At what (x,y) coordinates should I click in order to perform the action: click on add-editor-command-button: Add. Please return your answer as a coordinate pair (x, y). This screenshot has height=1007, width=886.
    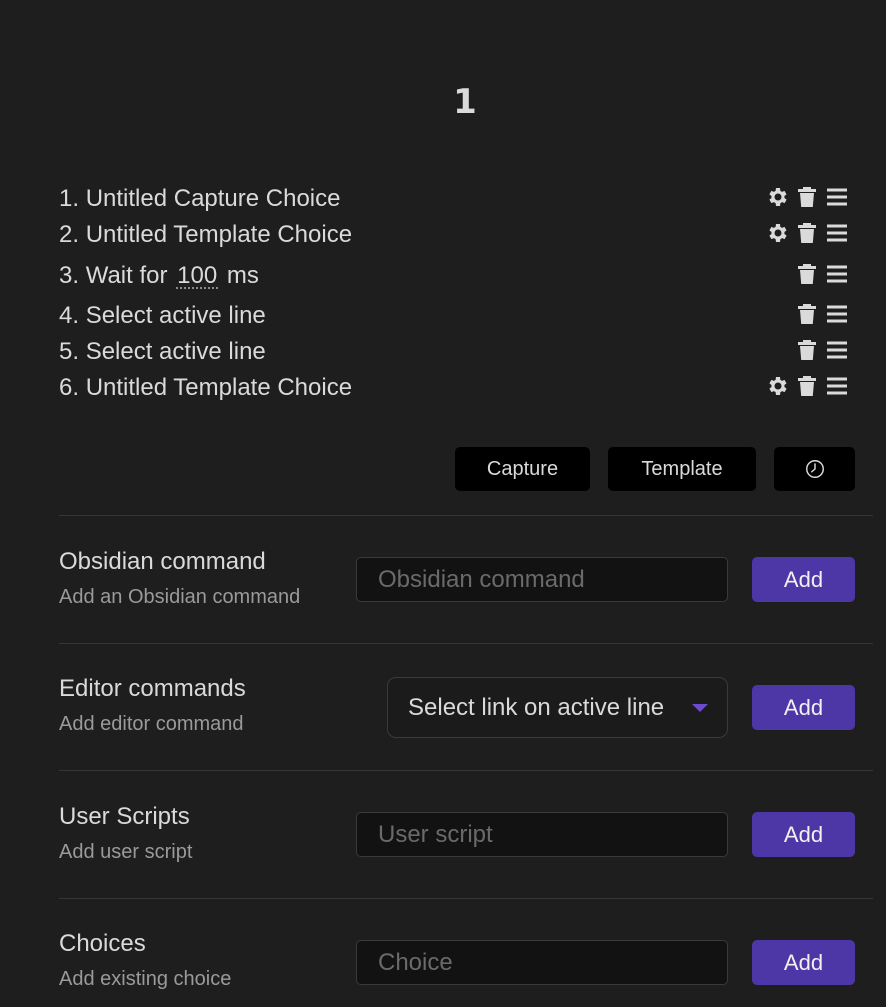
    Looking at the image, I should click on (803, 707).